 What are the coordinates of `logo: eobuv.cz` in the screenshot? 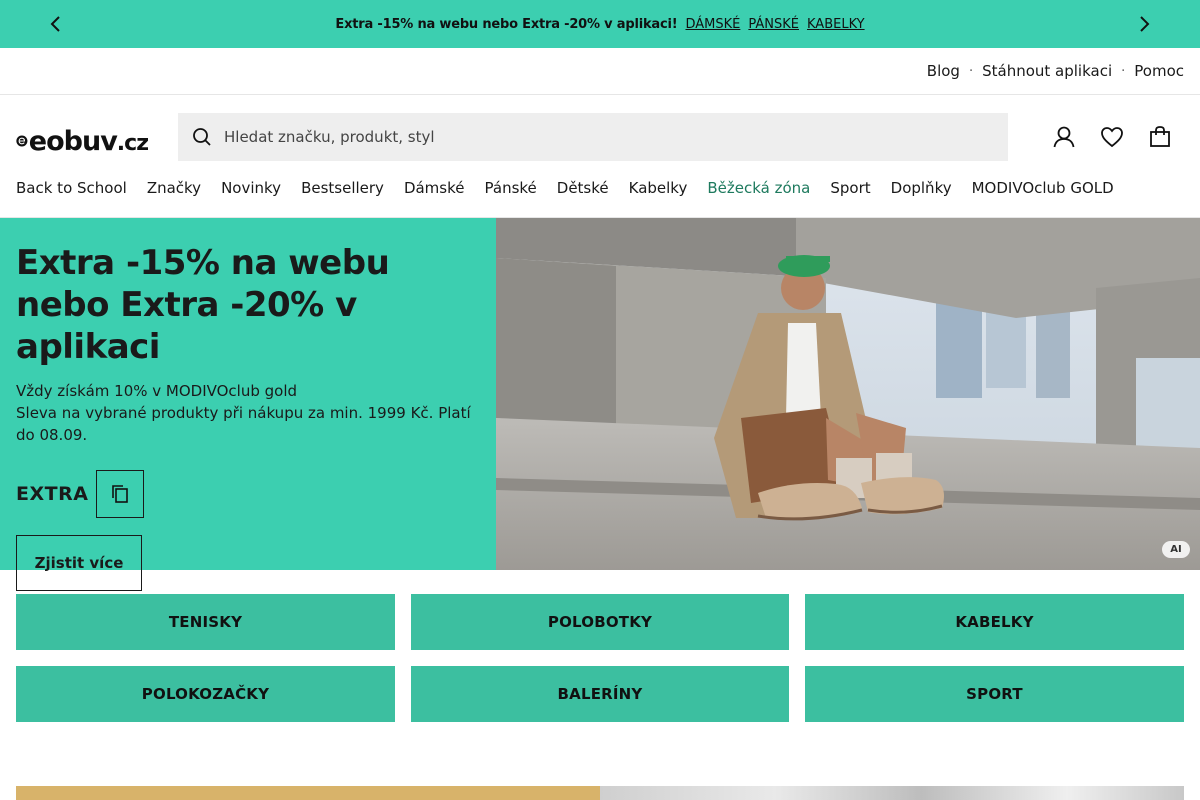 It's located at (82, 141).